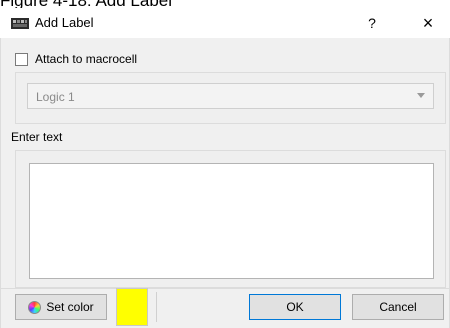 Image resolution: width=450 pixels, height=328 pixels. I want to click on help-button: ?, so click(372, 23).